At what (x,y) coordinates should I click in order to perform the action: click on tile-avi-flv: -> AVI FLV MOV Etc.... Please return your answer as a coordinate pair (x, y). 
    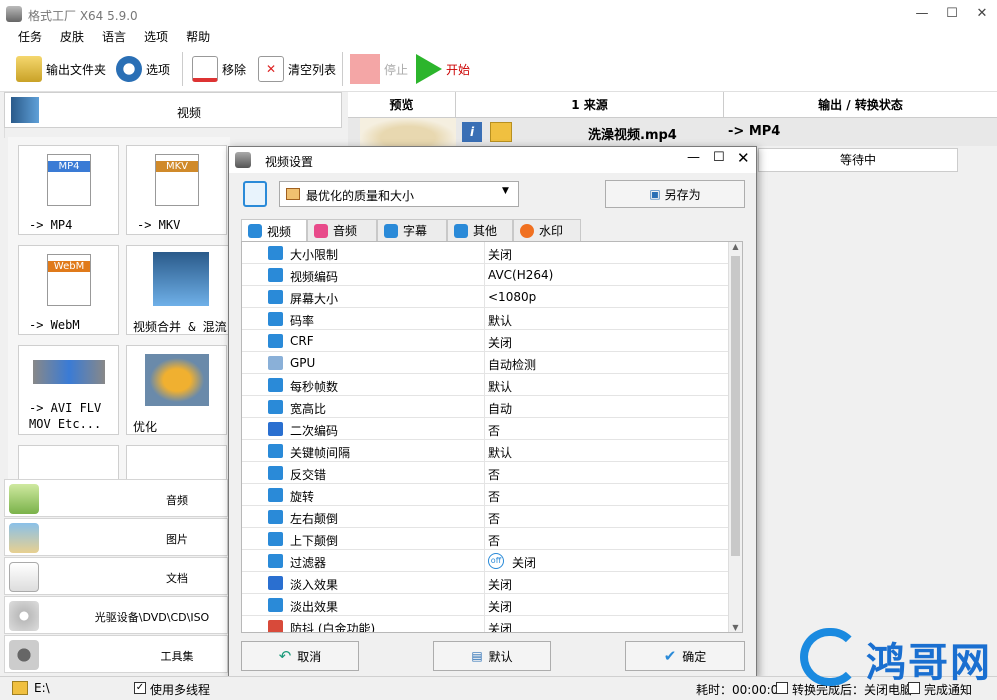
    Looking at the image, I should click on (68, 390).